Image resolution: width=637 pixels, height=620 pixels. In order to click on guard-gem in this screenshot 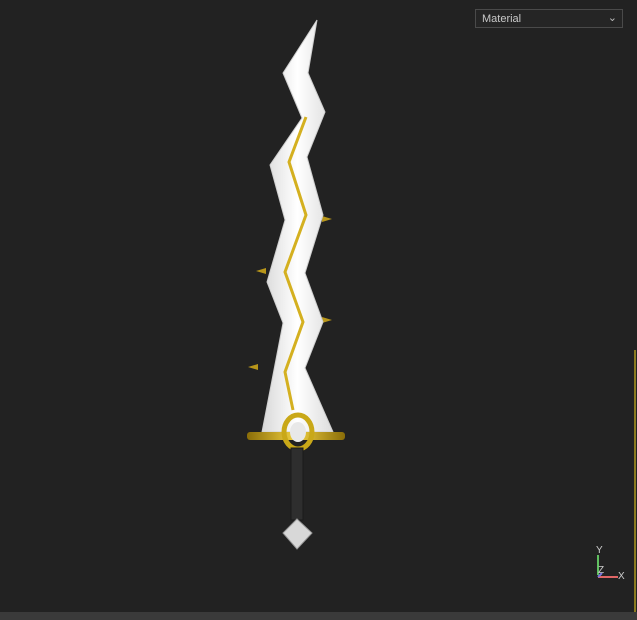, I will do `click(298, 432)`.